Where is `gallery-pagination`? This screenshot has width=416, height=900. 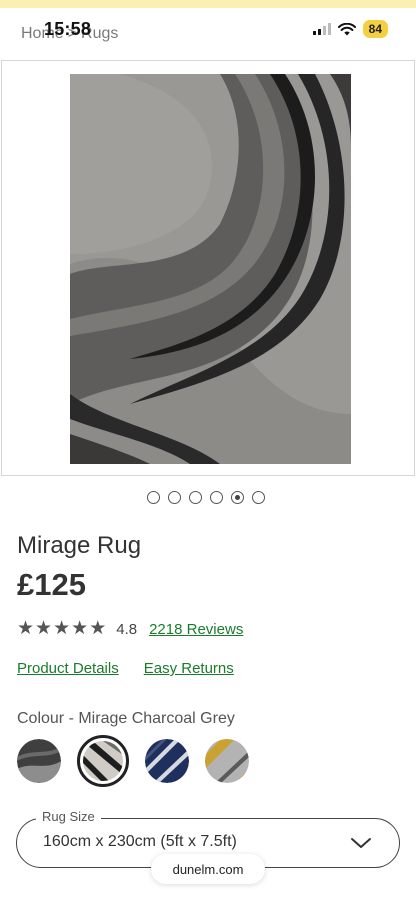
gallery-pagination is located at coordinates (206, 497).